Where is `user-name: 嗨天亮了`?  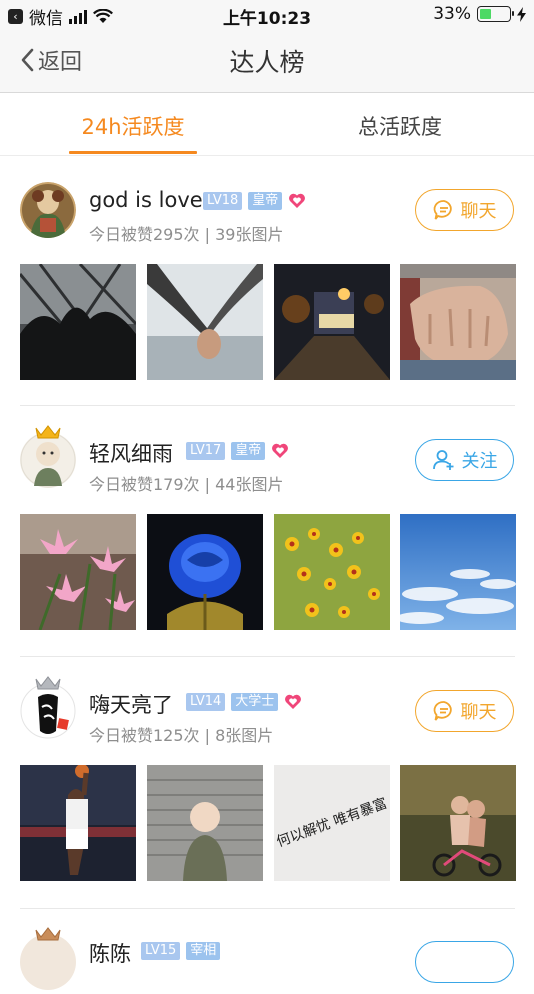 user-name: 嗨天亮了 is located at coordinates (131, 704).